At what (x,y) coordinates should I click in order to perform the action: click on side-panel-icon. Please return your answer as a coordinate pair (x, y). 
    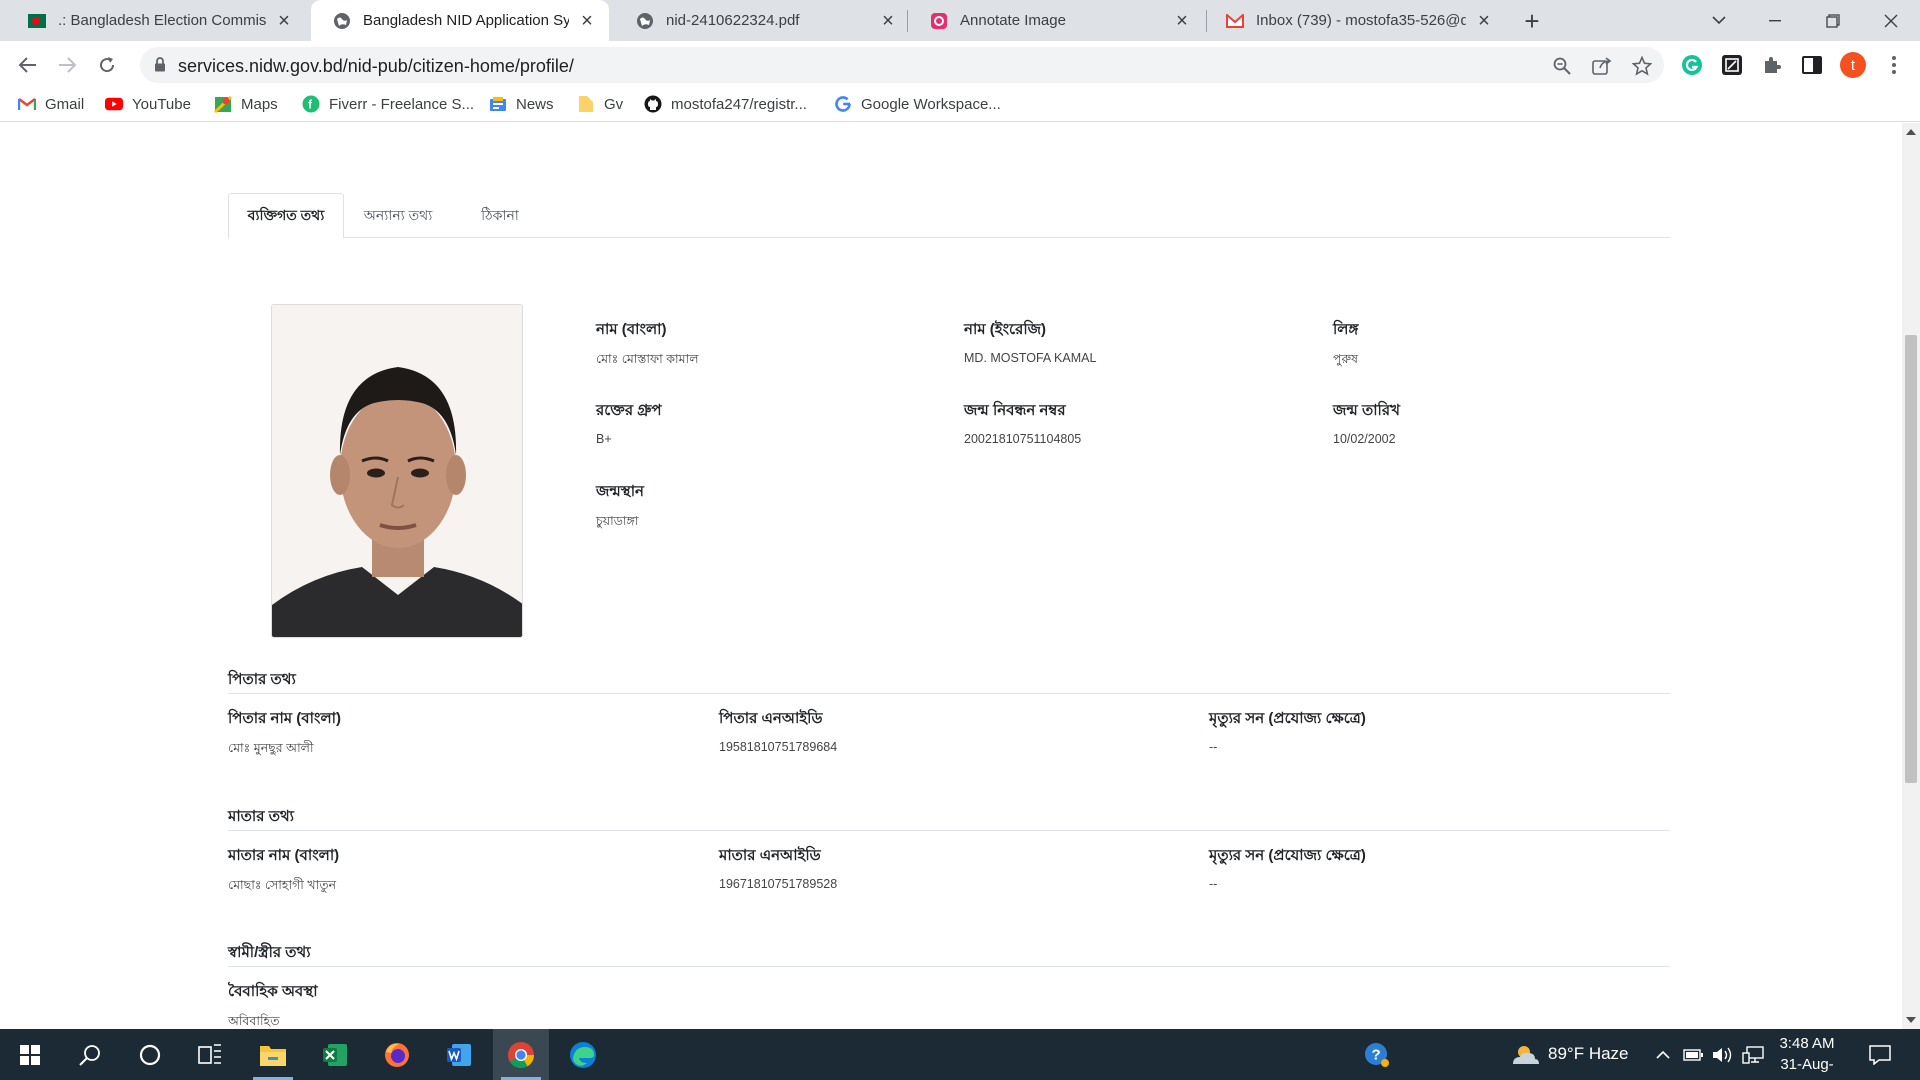
    Looking at the image, I should click on (1812, 65).